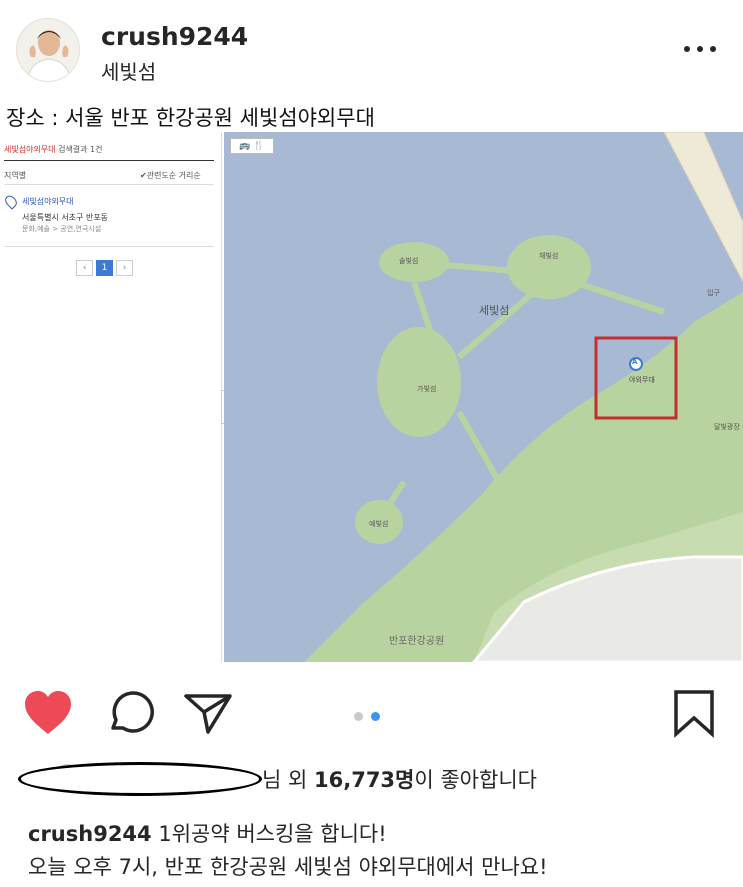 The height and width of the screenshot is (887, 743). Describe the element at coordinates (379, 524) in the screenshot. I see `map-label-island-d: 예빛섬` at that location.